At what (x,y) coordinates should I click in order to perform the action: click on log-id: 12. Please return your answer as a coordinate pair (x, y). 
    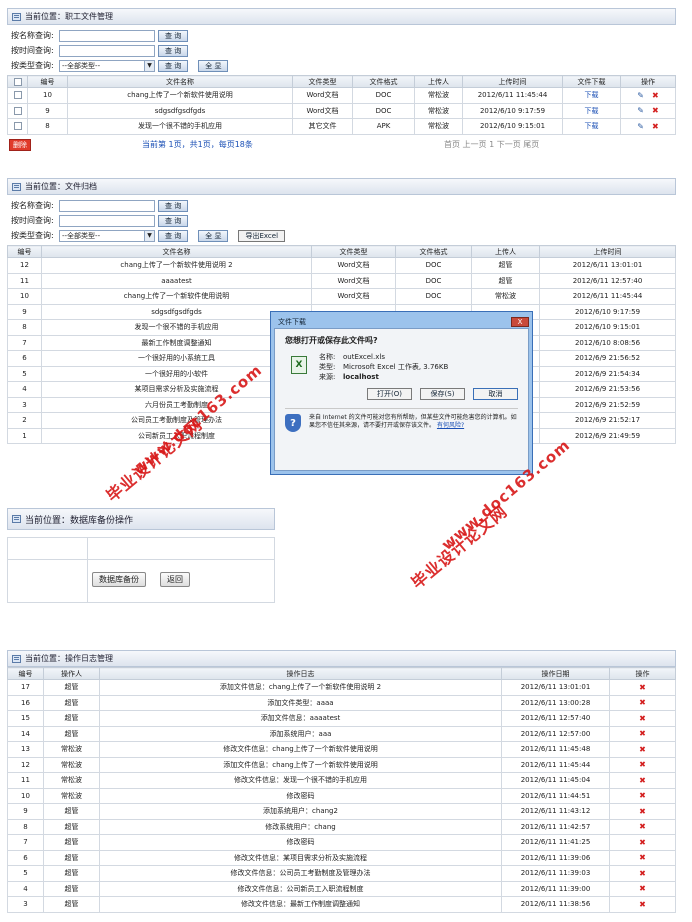
    Looking at the image, I should click on (25, 764).